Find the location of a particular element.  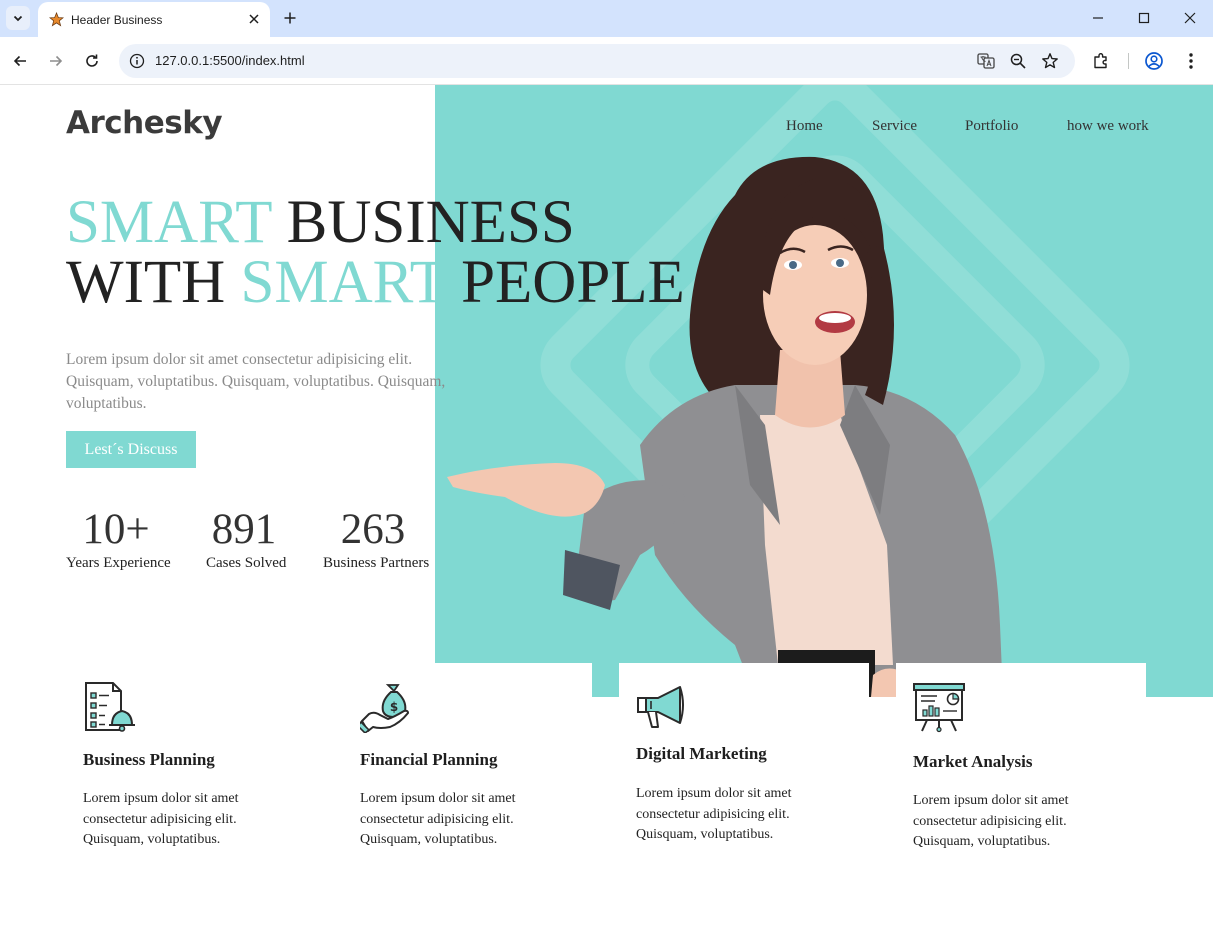

site-info-icon is located at coordinates (137, 61).